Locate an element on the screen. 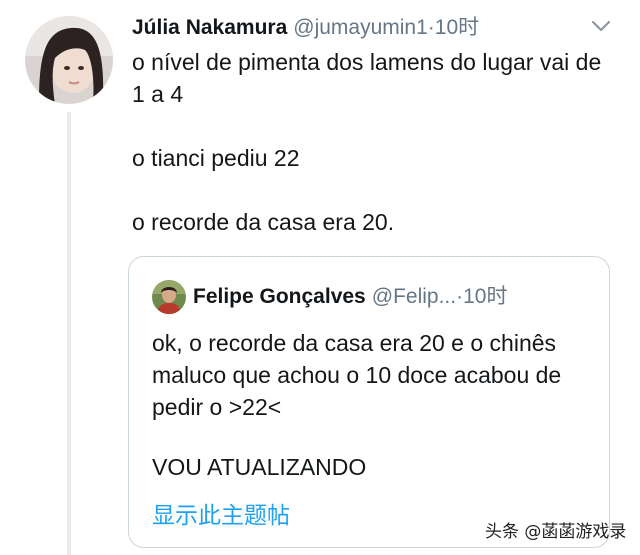 The width and height of the screenshot is (640, 555). tweet-header: Júlia Nakamura @jumayumin1·10时 is located at coordinates (305, 28).